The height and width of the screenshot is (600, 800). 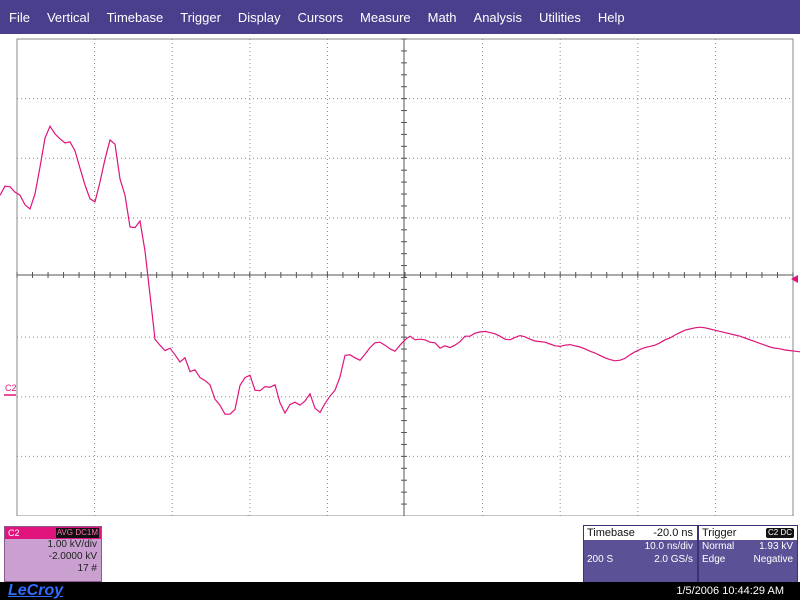 I want to click on timebase-tdiv: 10.0 ns/div, so click(x=668, y=546).